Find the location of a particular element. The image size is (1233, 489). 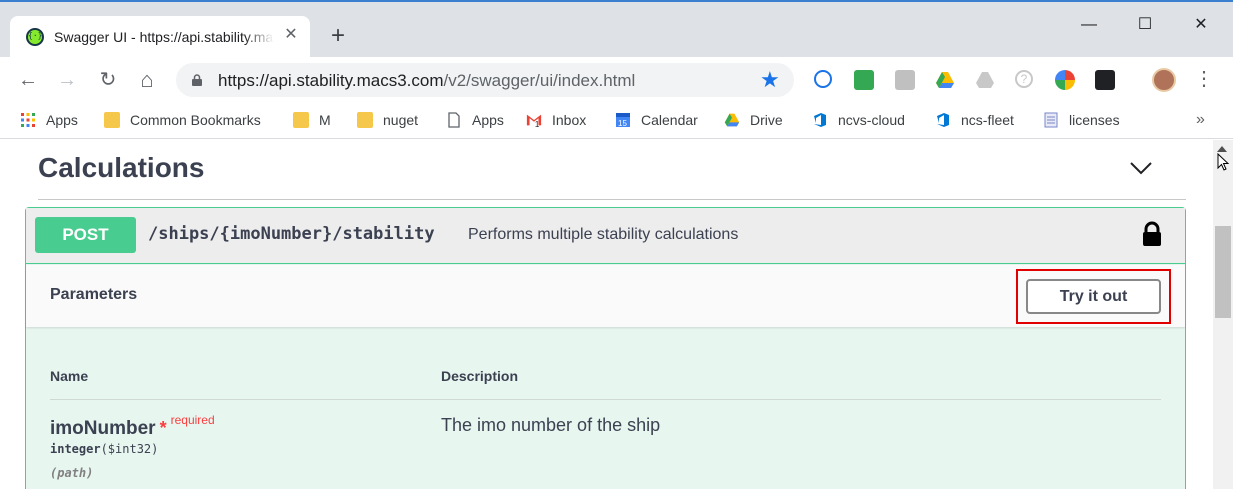

chrome-extension-icon is located at coordinates (1065, 80).